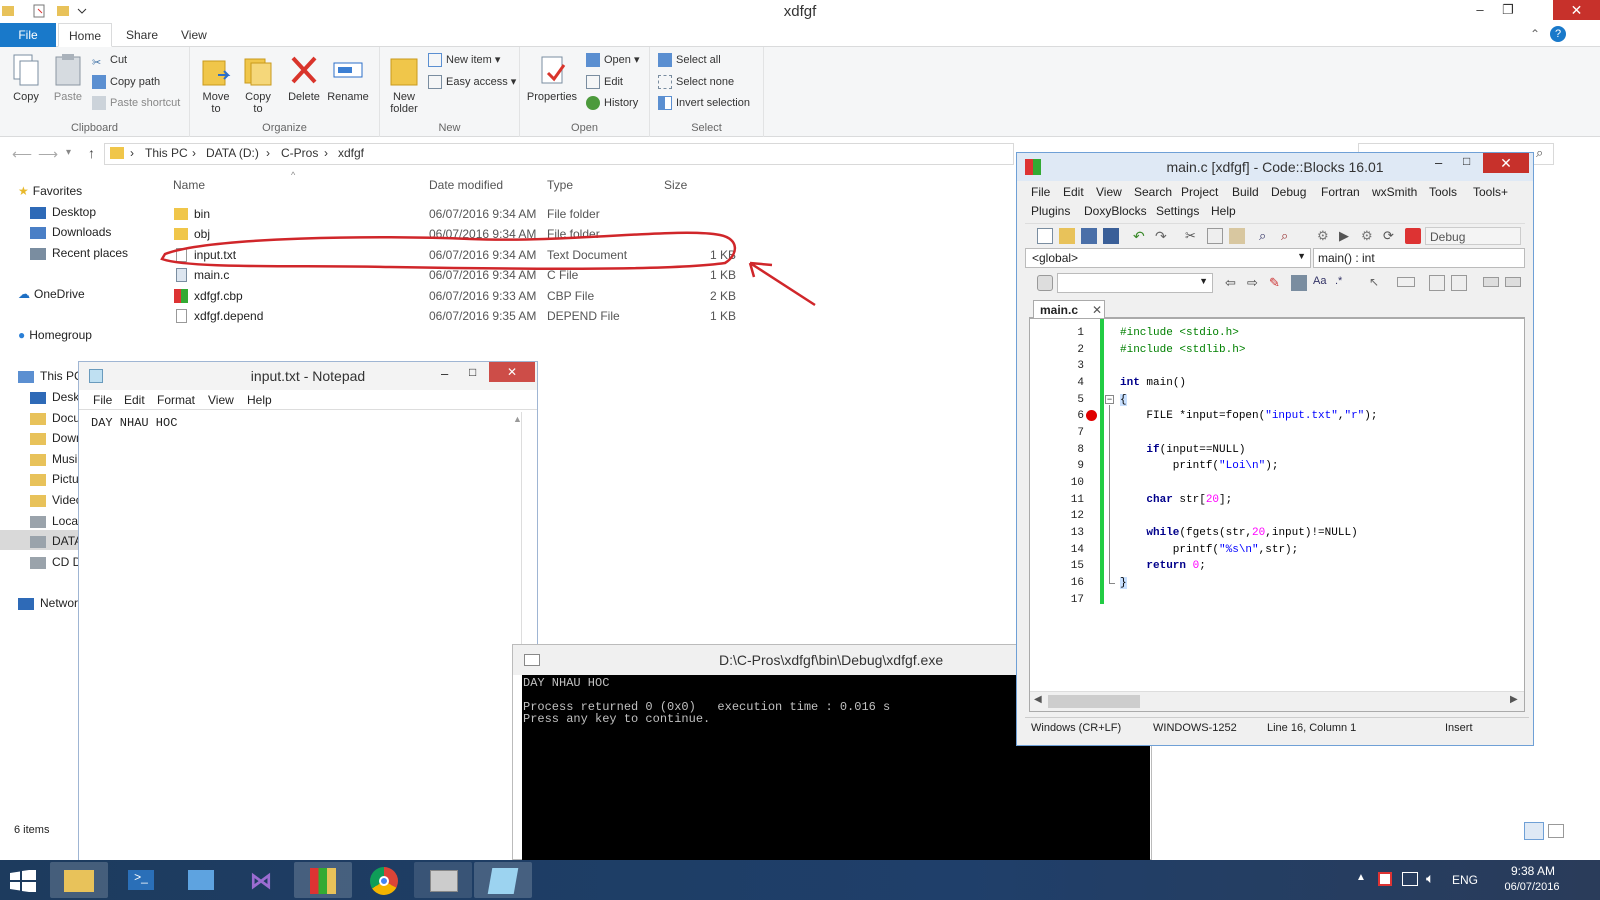 Image resolution: width=1600 pixels, height=900 pixels. I want to click on move-to-button: Move to, so click(216, 84).